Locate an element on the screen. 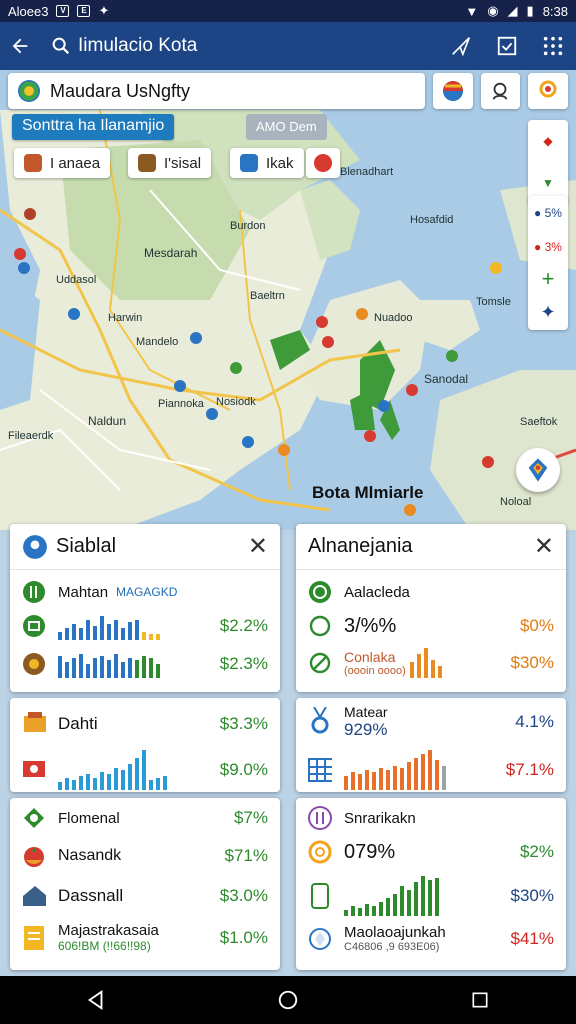 The width and height of the screenshot is (576, 1024). stat-row: Mahtan MAGAGKD is located at coordinates (145, 592).